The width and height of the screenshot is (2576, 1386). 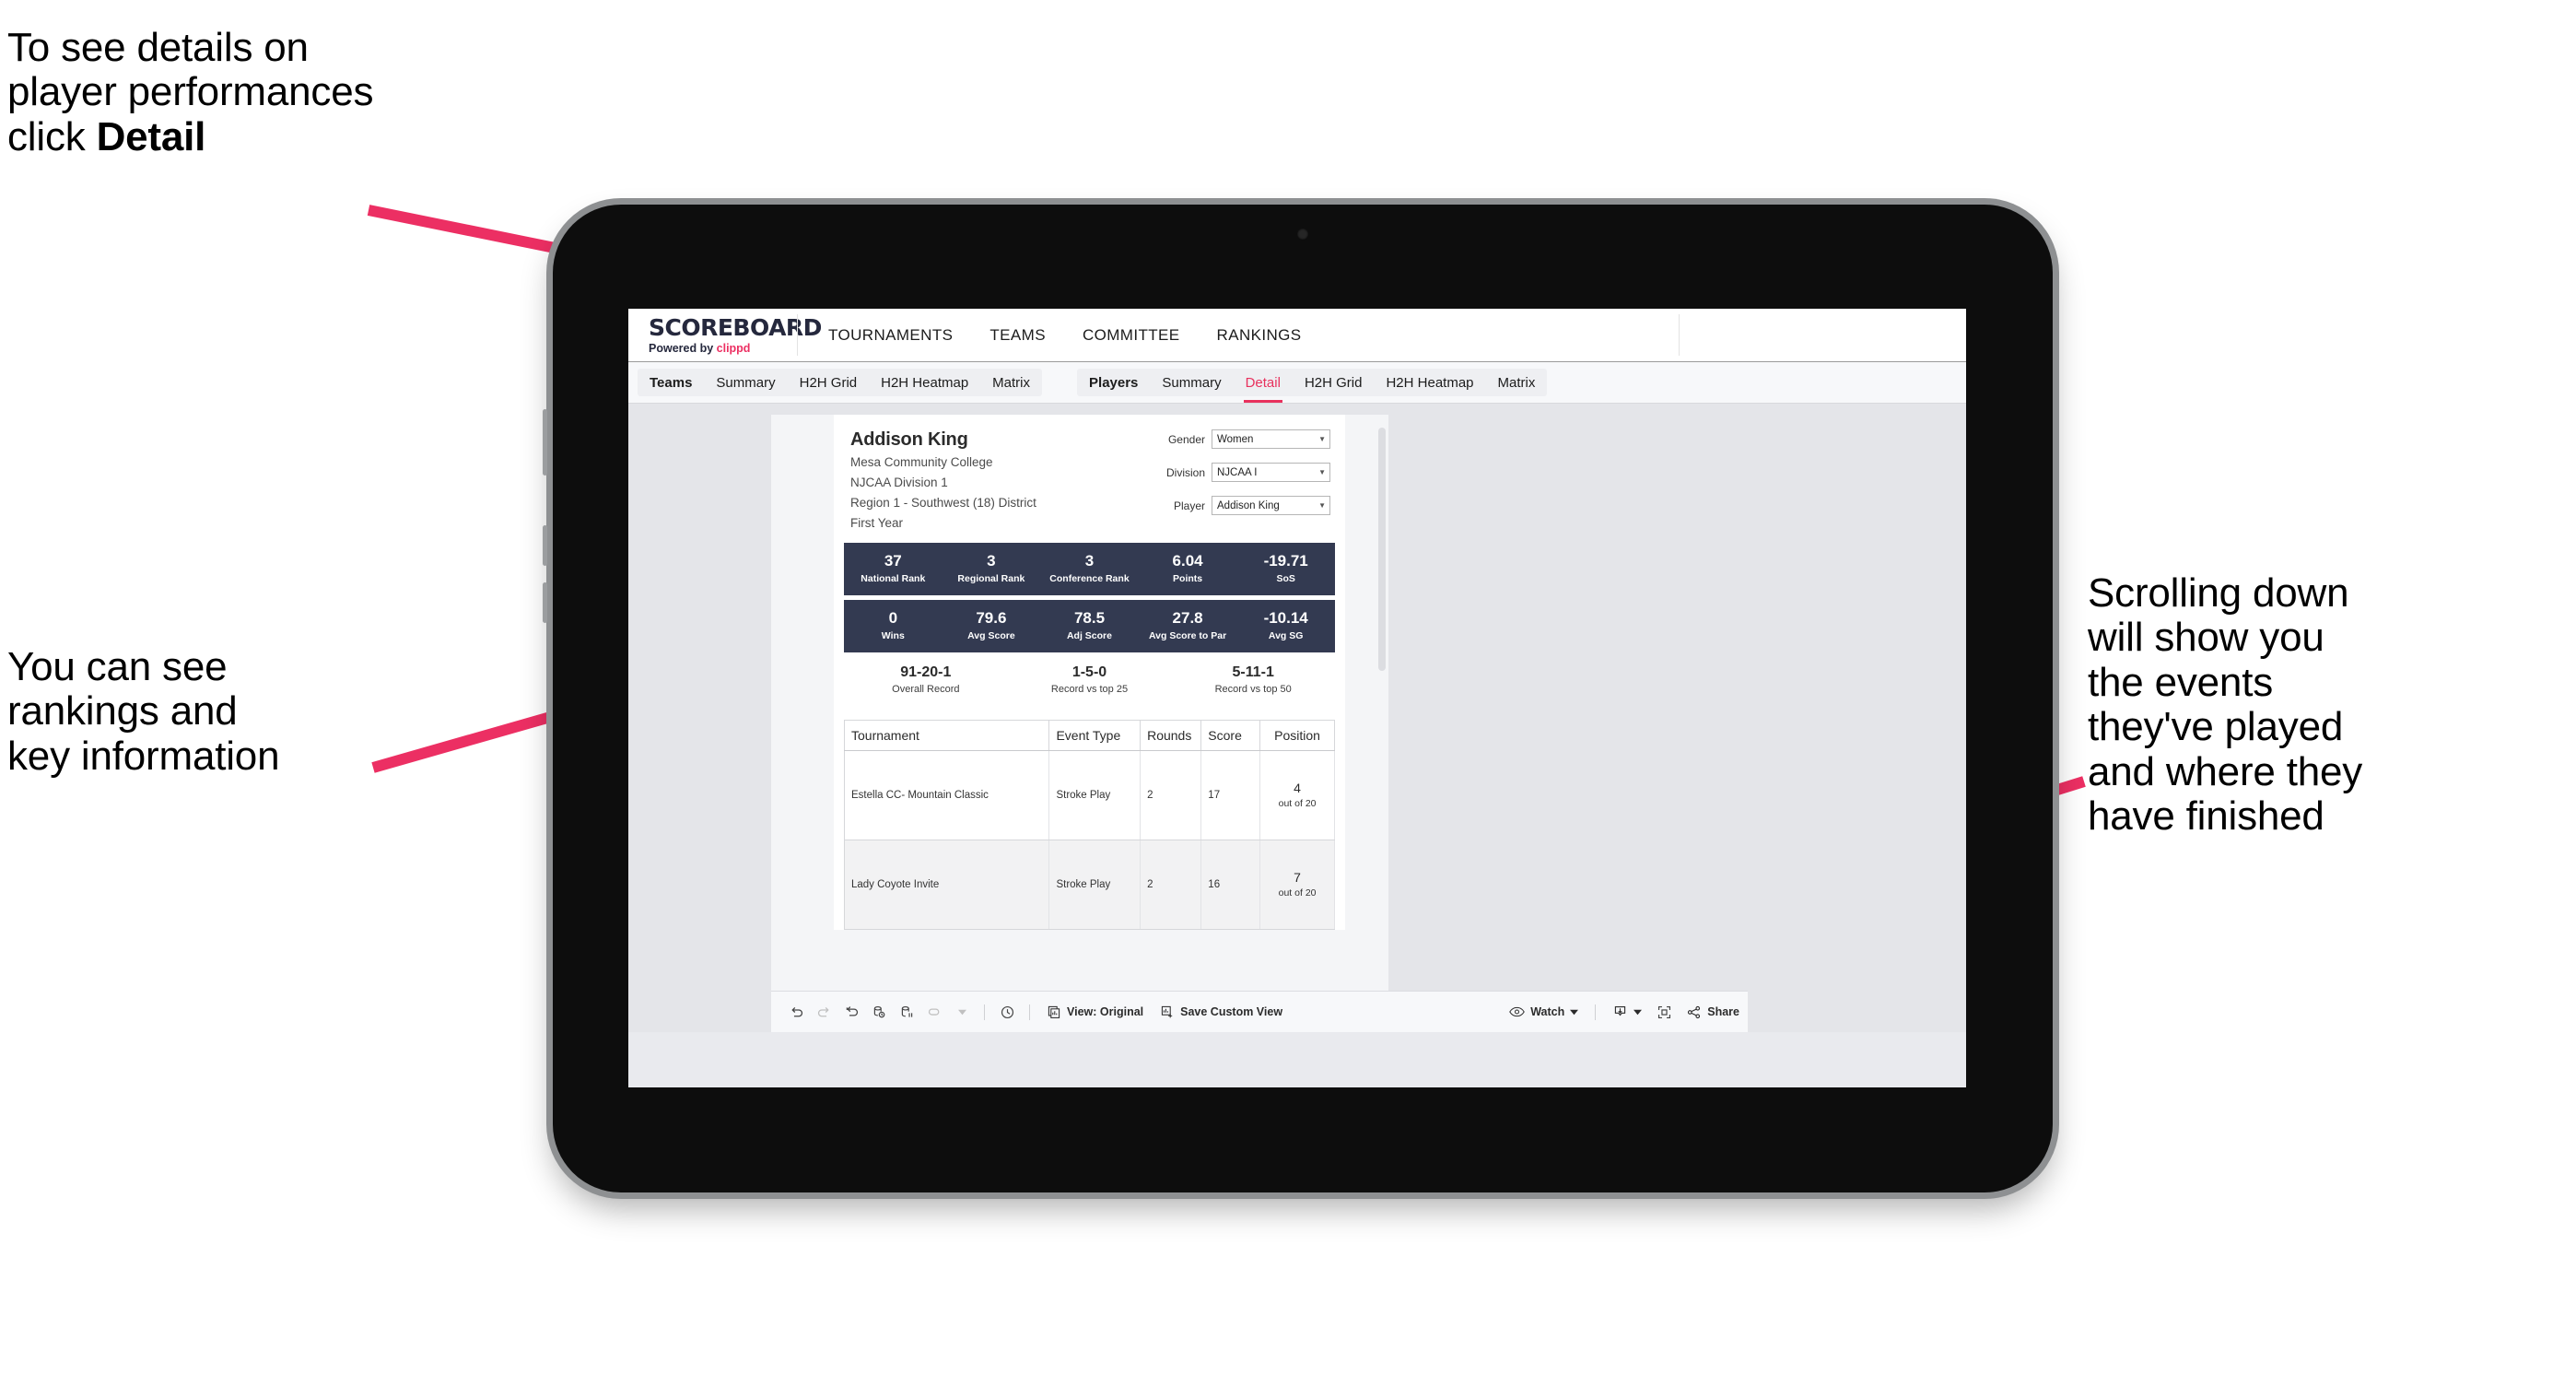 I want to click on tab-players-matrix: Matrix, so click(x=1517, y=382).